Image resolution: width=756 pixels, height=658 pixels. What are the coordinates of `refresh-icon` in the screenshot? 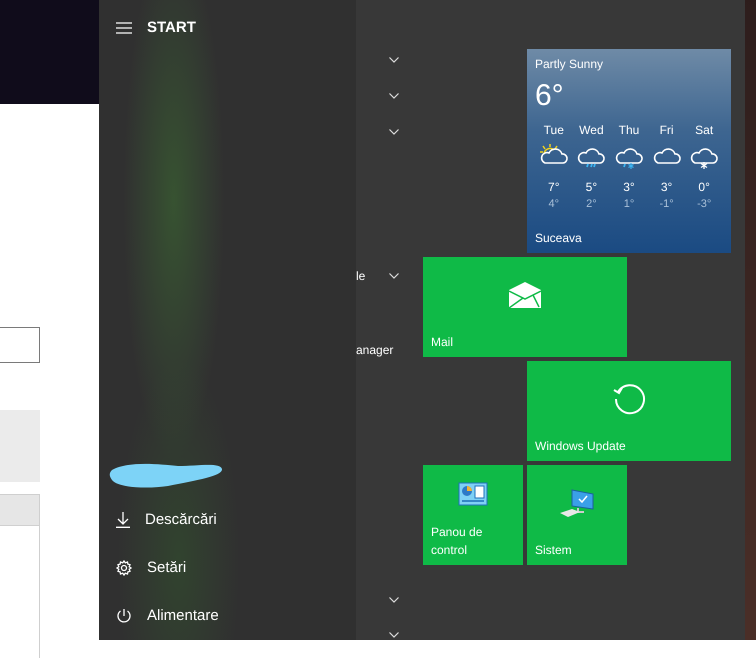 It's located at (629, 399).